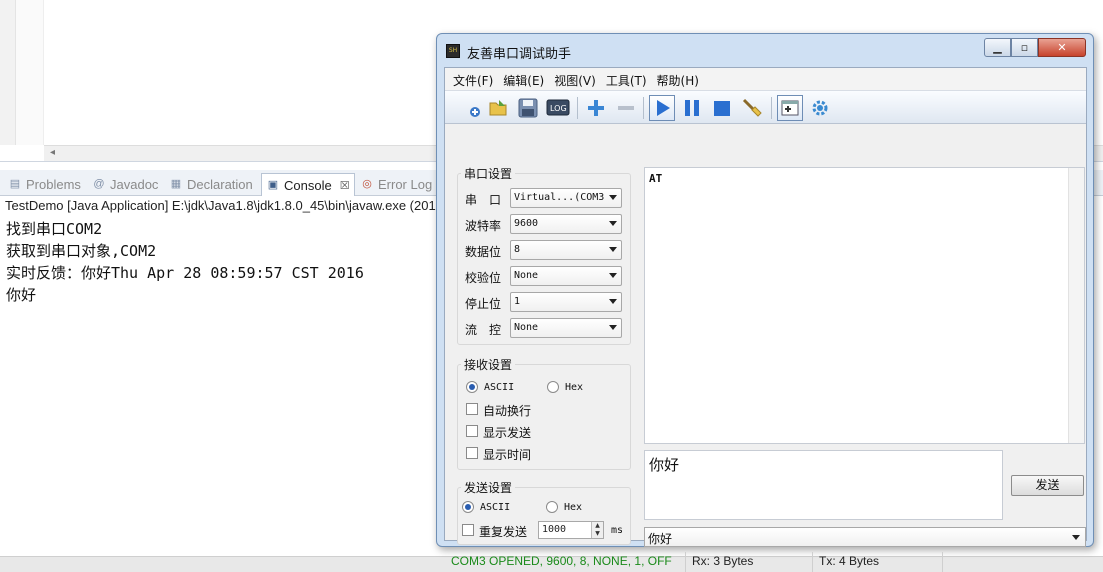 The height and width of the screenshot is (572, 1103). Describe the element at coordinates (81, 251) in the screenshot. I see `console-line: 获取到串口对象,COM2` at that location.